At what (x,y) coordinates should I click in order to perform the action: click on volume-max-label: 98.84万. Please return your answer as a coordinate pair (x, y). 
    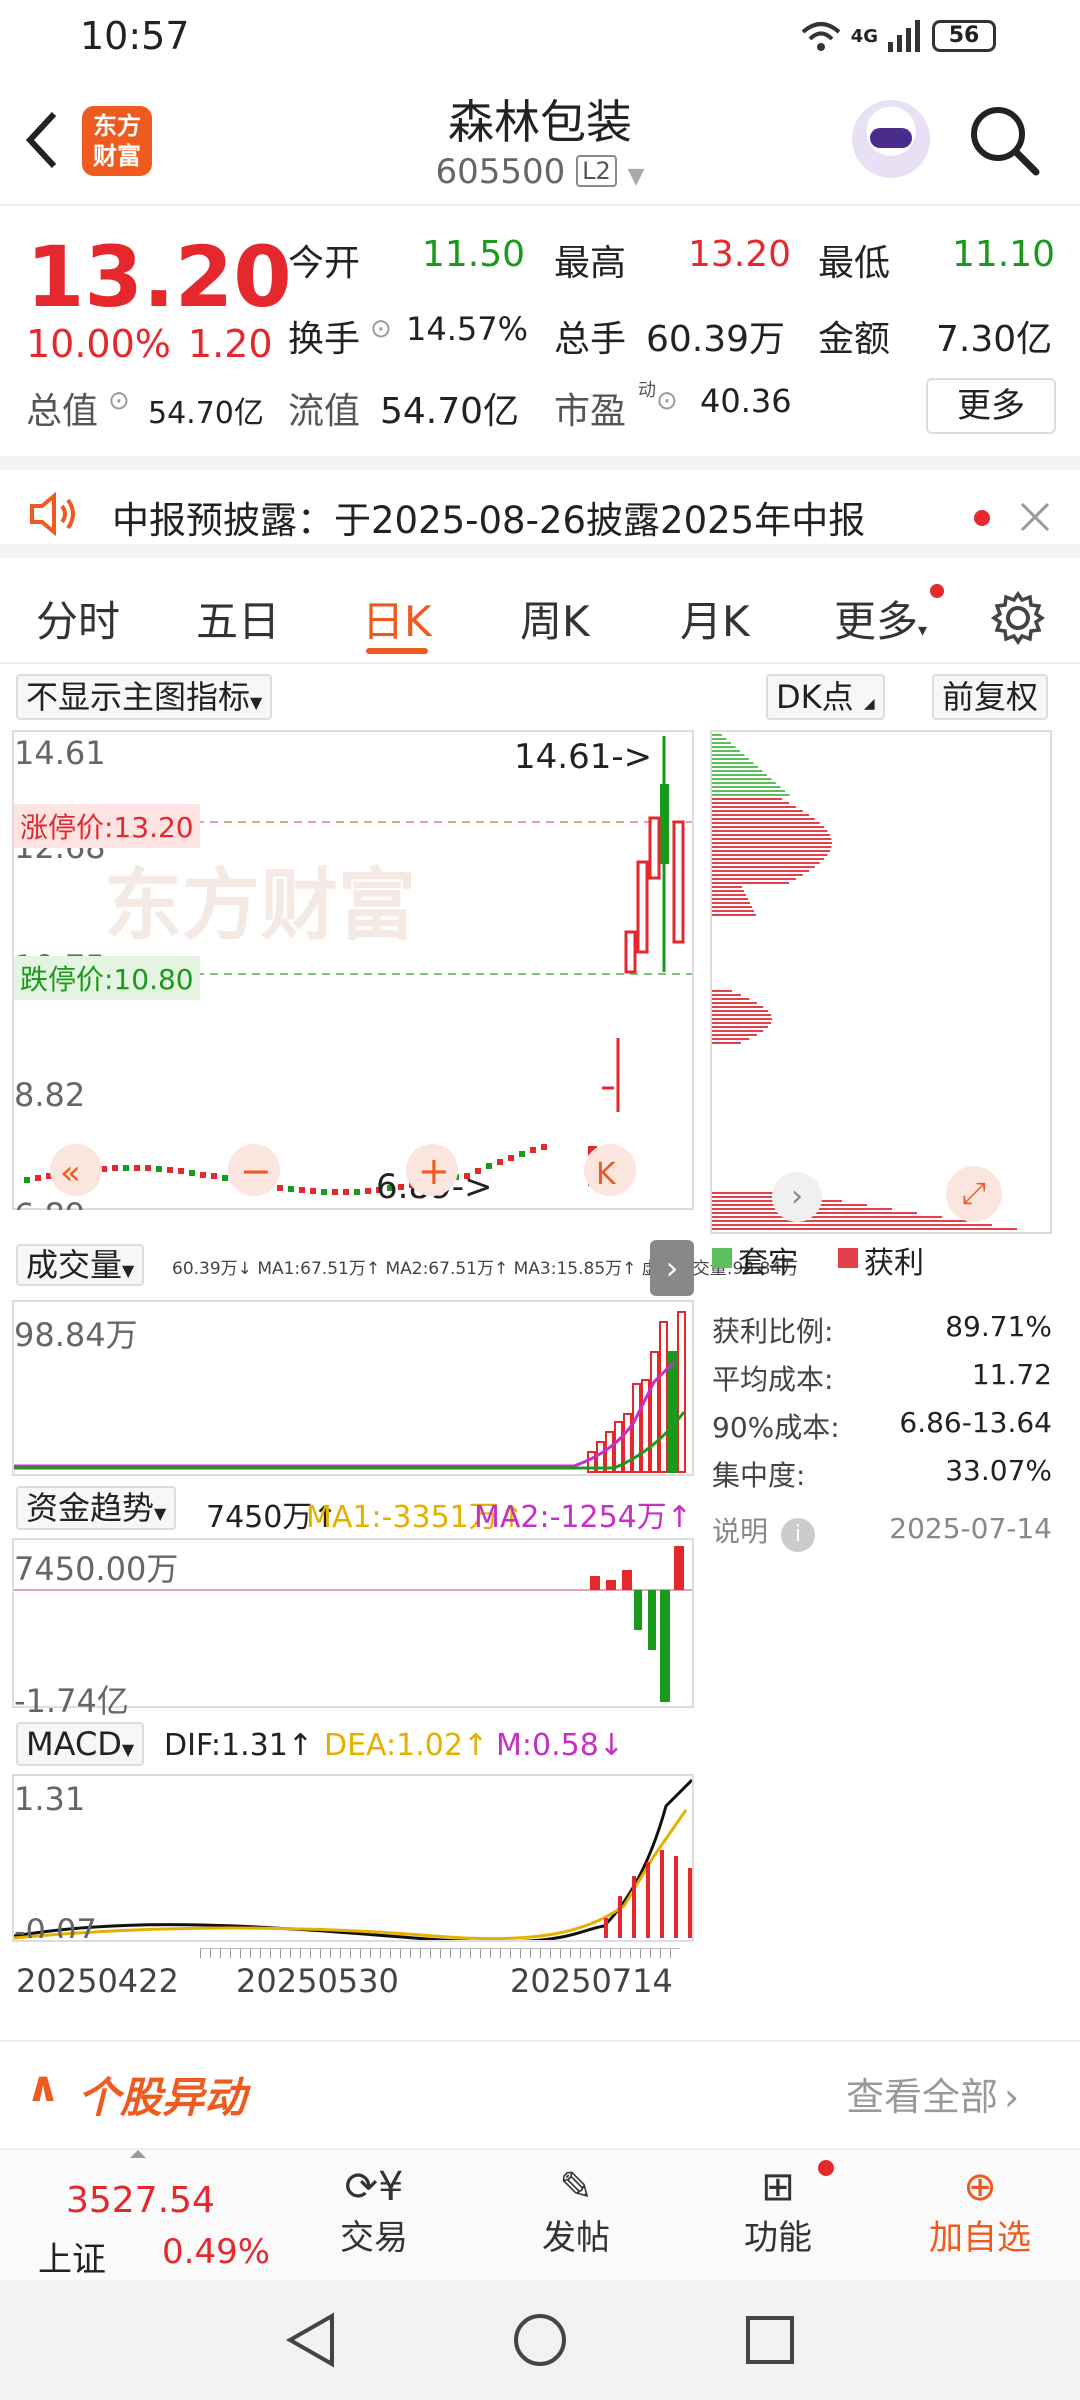
    Looking at the image, I should click on (76, 1335).